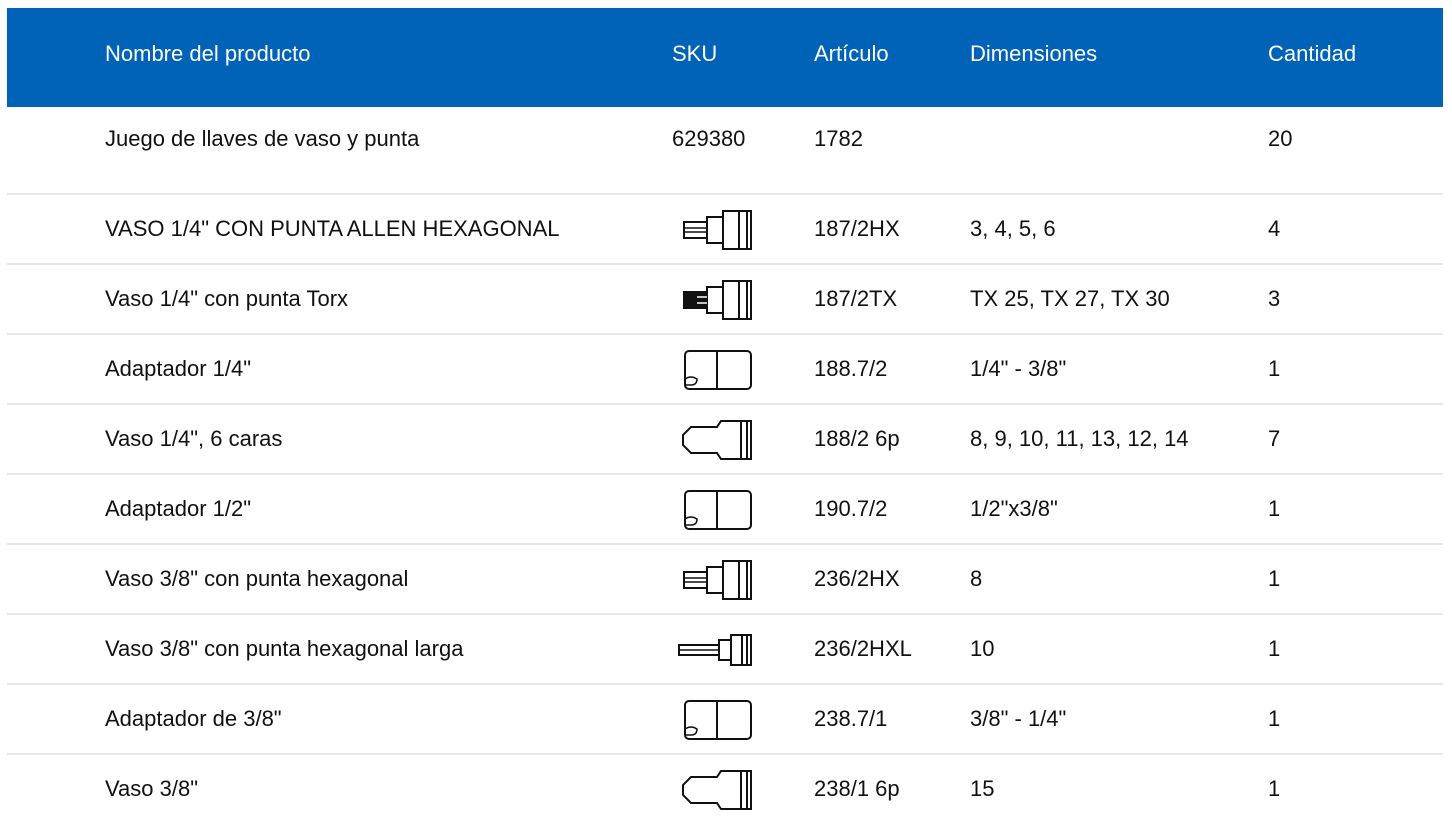 The height and width of the screenshot is (825, 1452). Describe the element at coordinates (857, 228) in the screenshot. I see `cell-article: 187/2HX` at that location.